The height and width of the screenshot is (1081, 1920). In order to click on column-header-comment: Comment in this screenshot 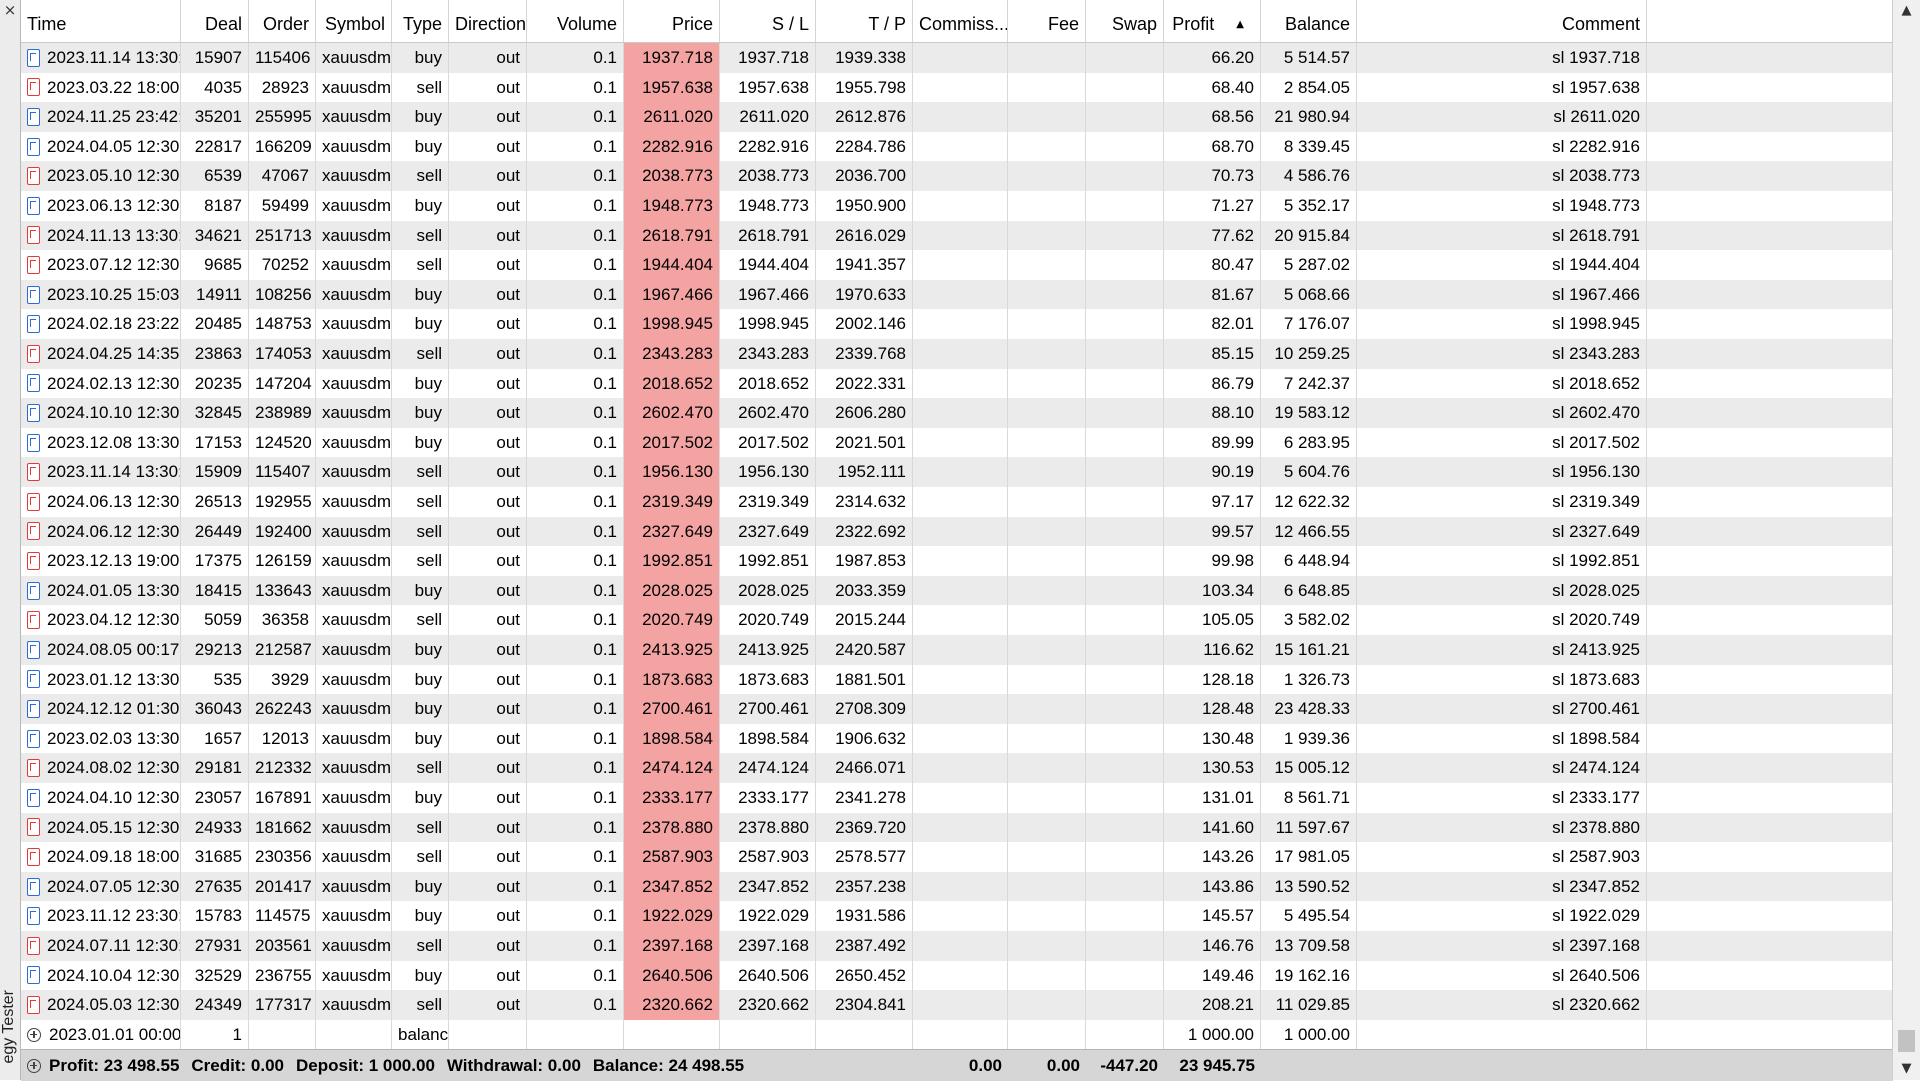, I will do `click(1502, 21)`.